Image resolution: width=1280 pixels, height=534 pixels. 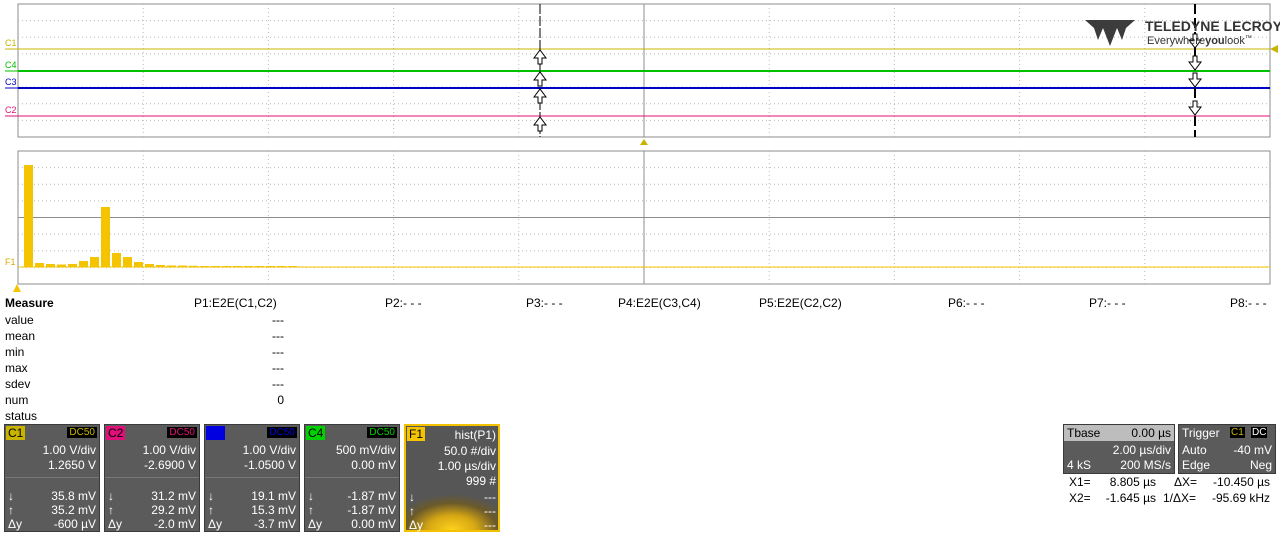 I want to click on c2-offset: -2.6900 V, so click(x=169, y=465).